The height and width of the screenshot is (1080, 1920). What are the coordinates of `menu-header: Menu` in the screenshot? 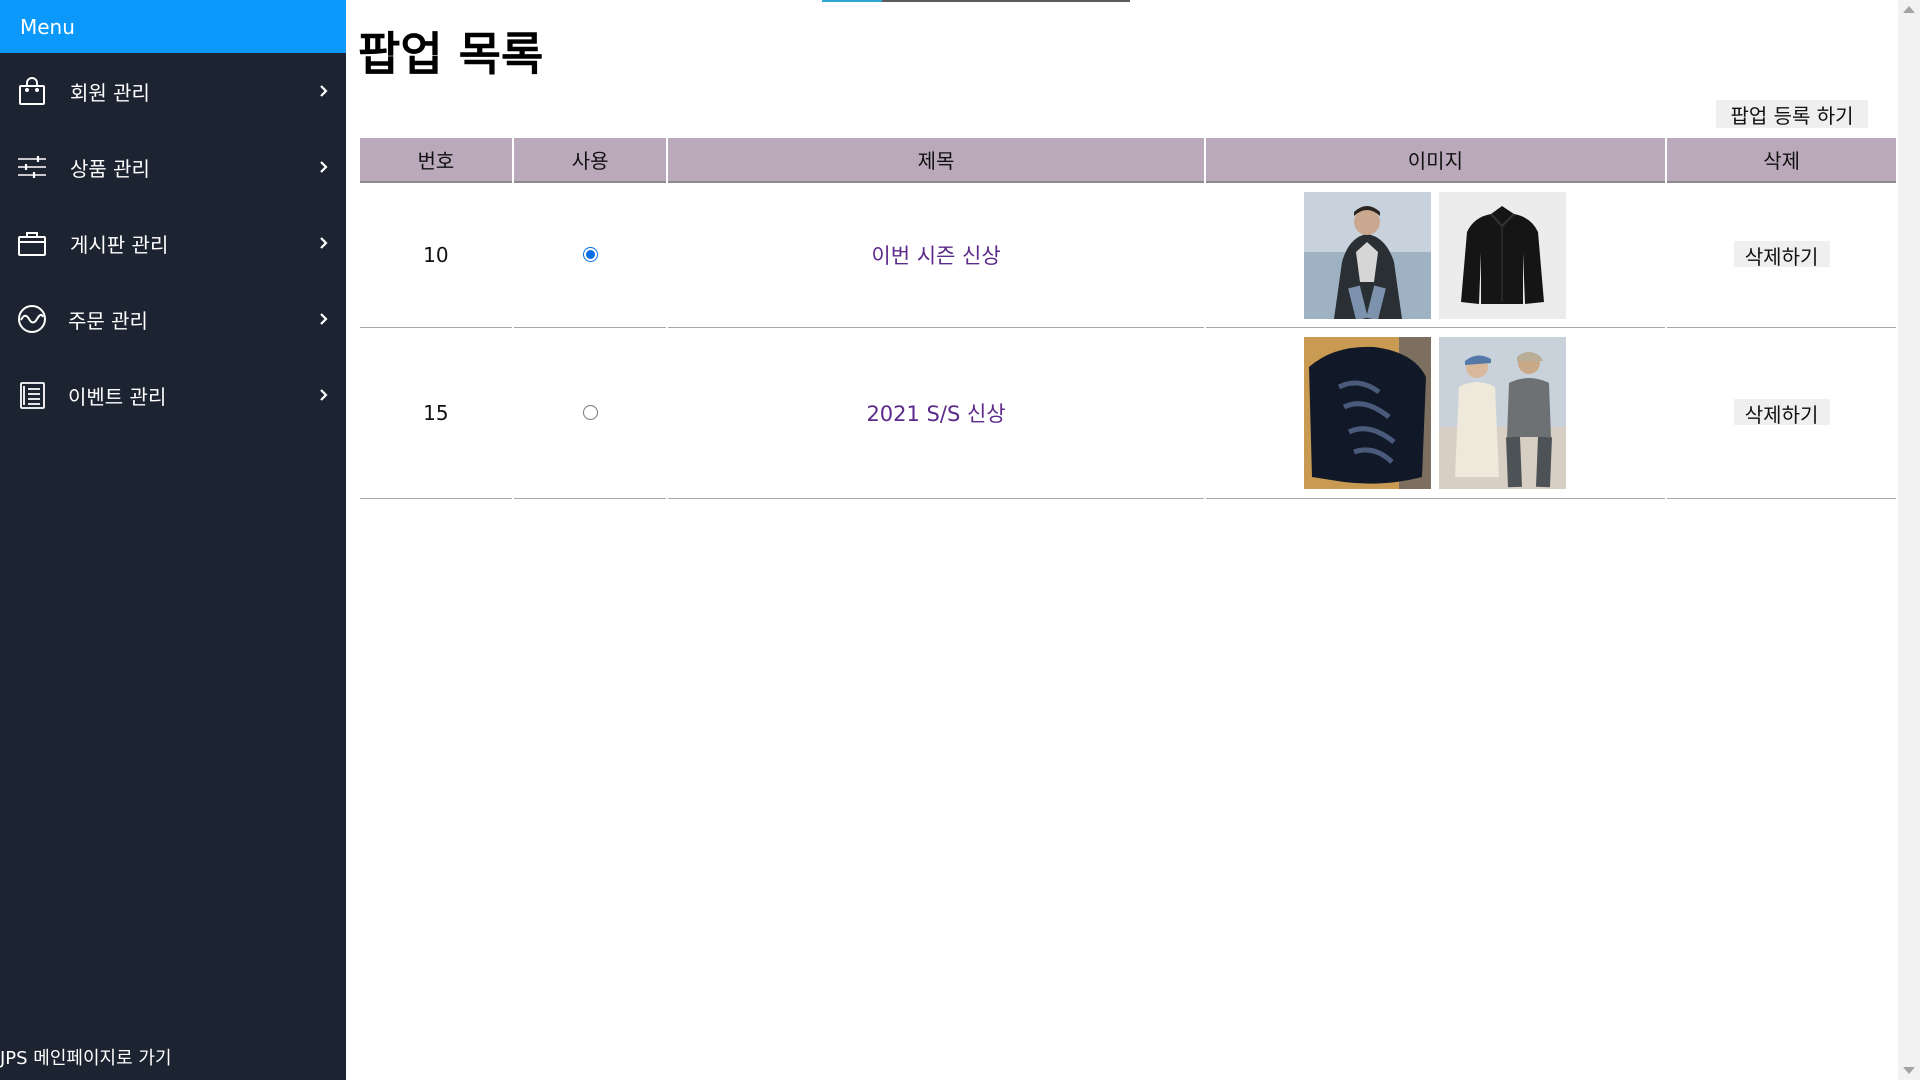 It's located at (173, 26).